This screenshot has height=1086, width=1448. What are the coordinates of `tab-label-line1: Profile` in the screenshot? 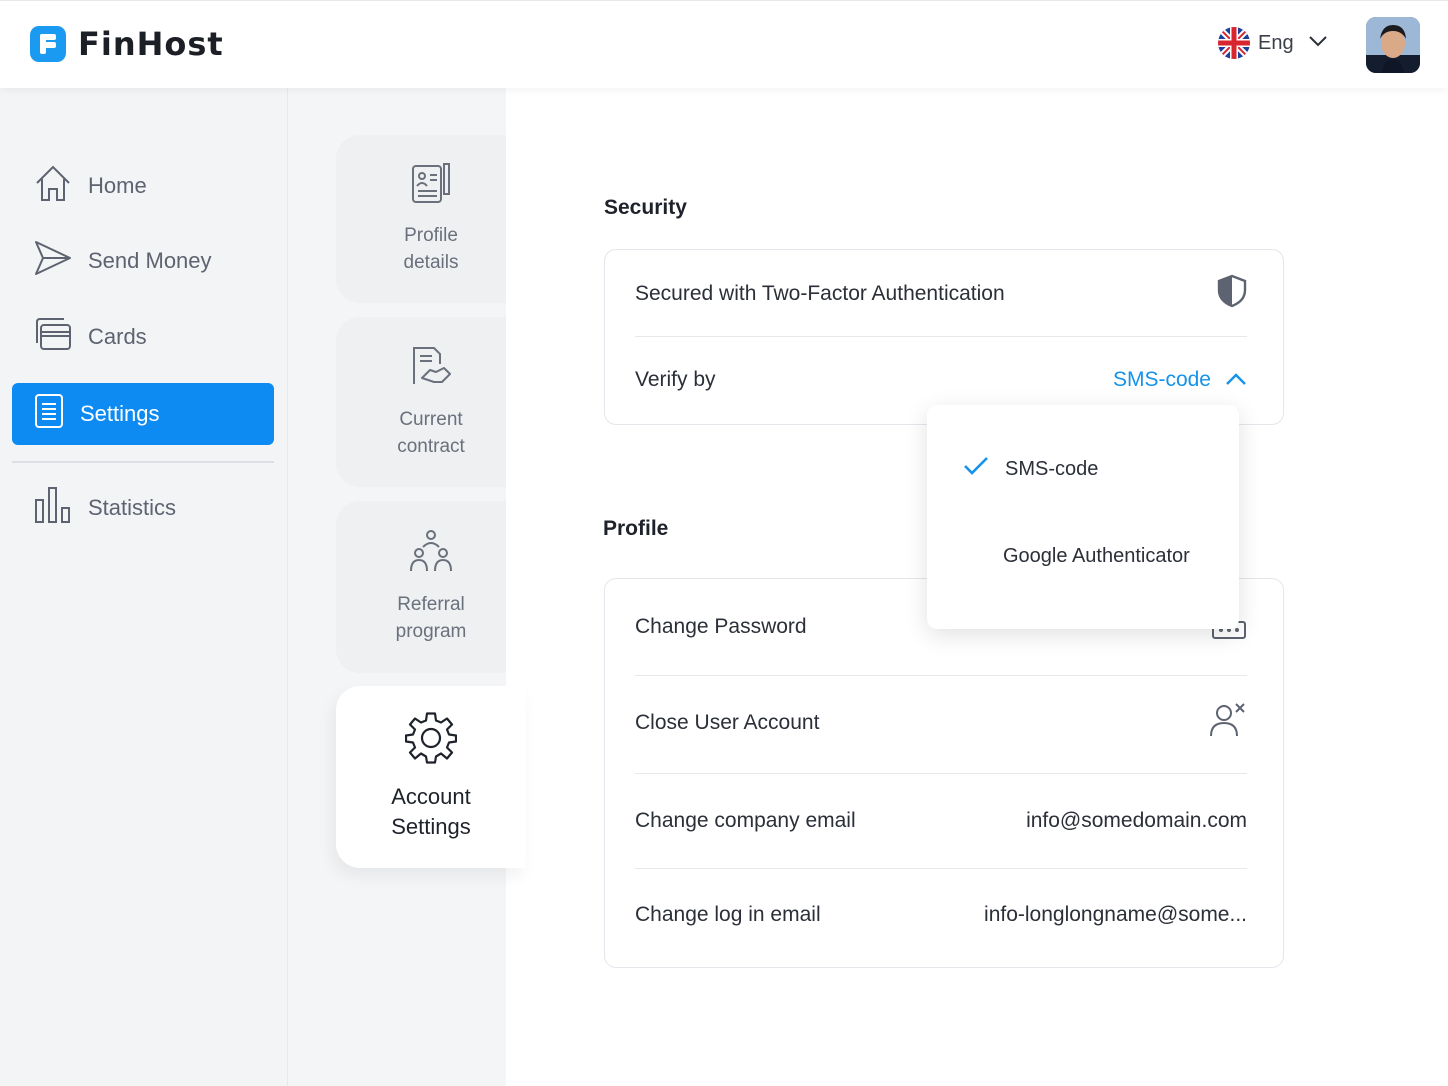 It's located at (431, 235).